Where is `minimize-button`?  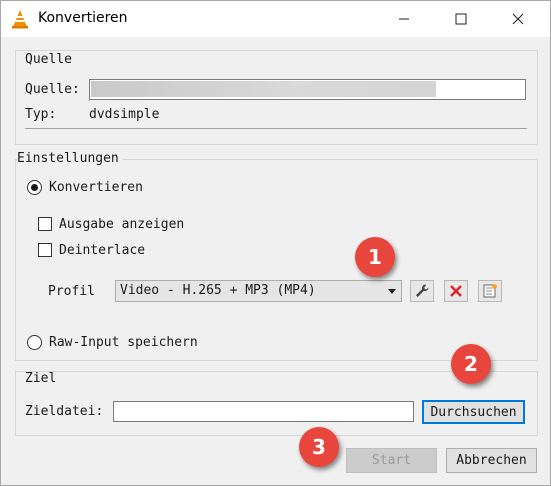 minimize-button is located at coordinates (404, 19).